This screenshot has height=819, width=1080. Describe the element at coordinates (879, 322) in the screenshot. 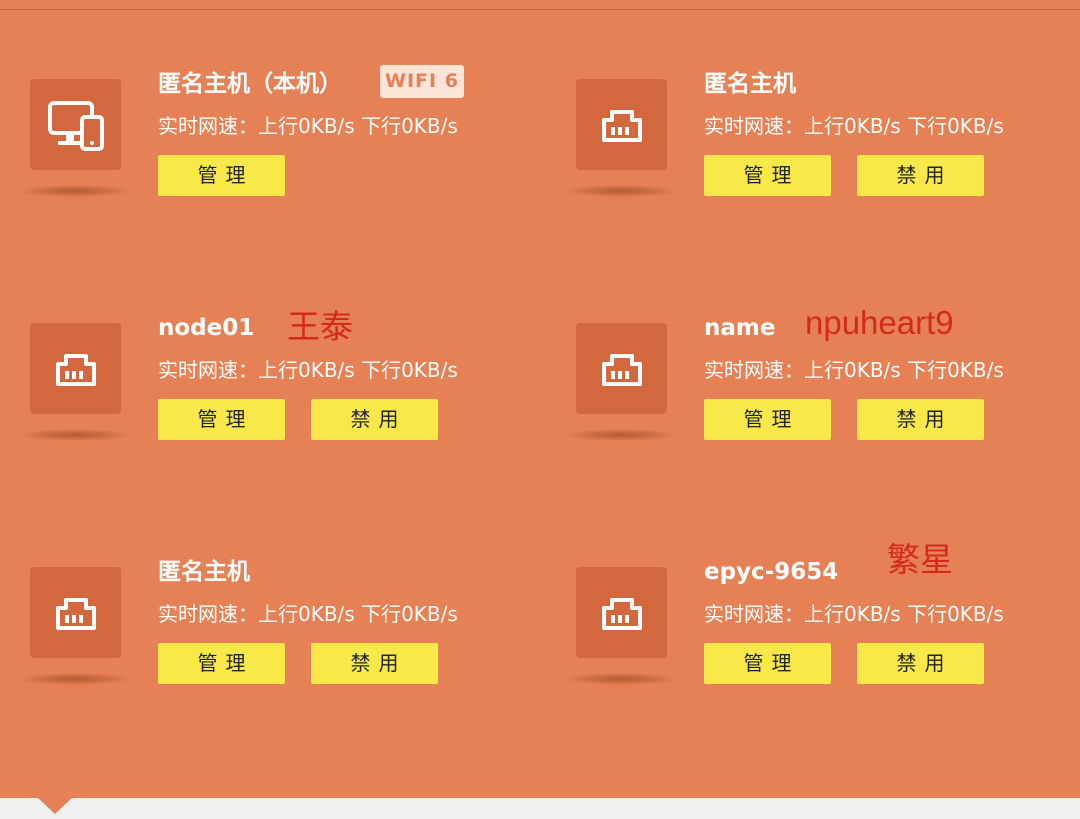

I see `annotation-label: npuheart9` at that location.